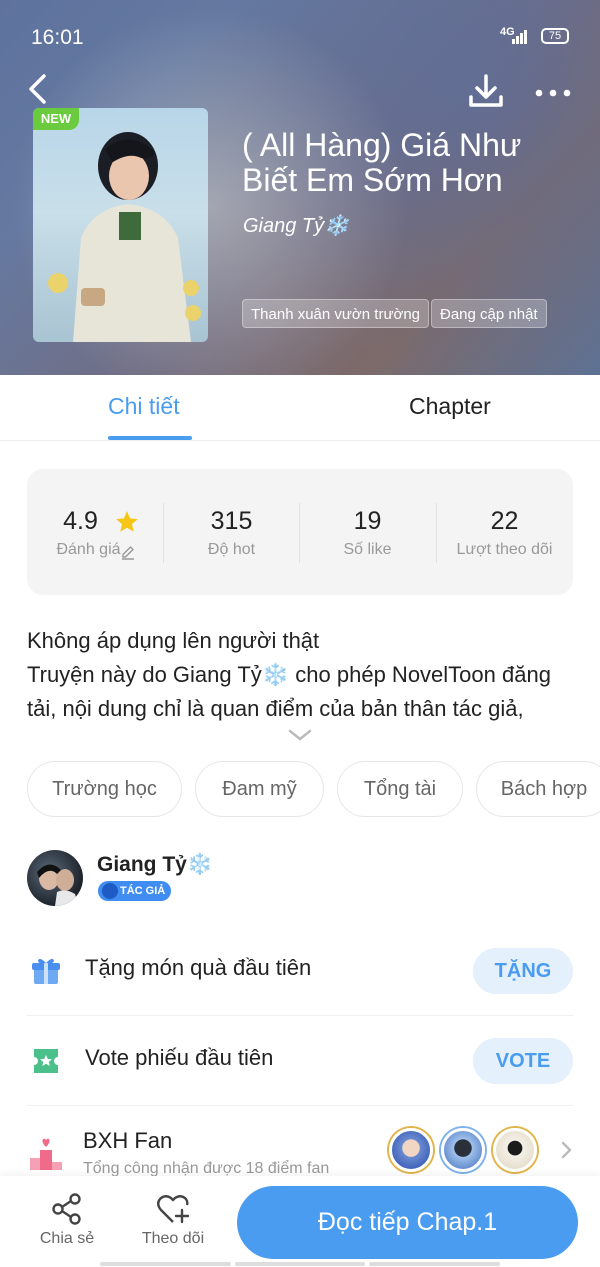 The height and width of the screenshot is (1267, 600). I want to click on genre-pill: Bách hợp, so click(538, 789).